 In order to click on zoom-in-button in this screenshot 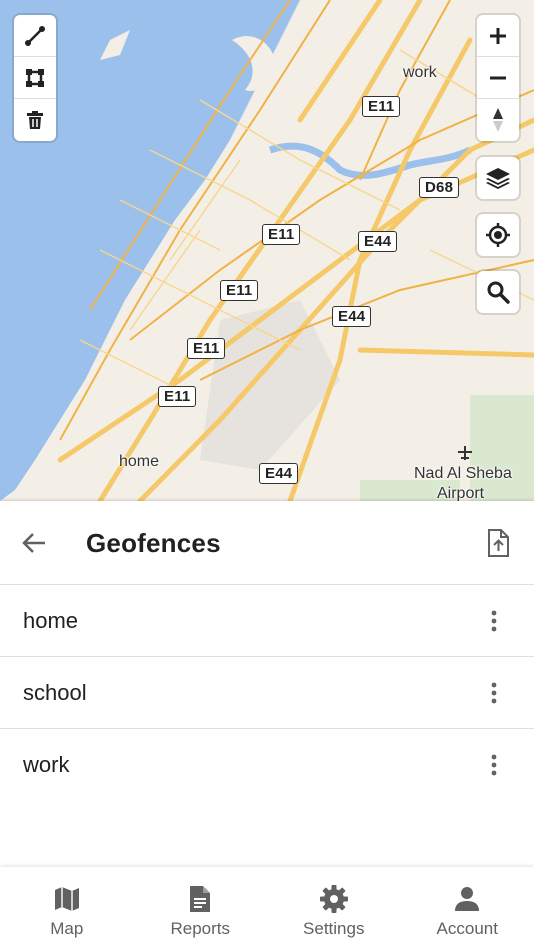, I will do `click(498, 36)`.